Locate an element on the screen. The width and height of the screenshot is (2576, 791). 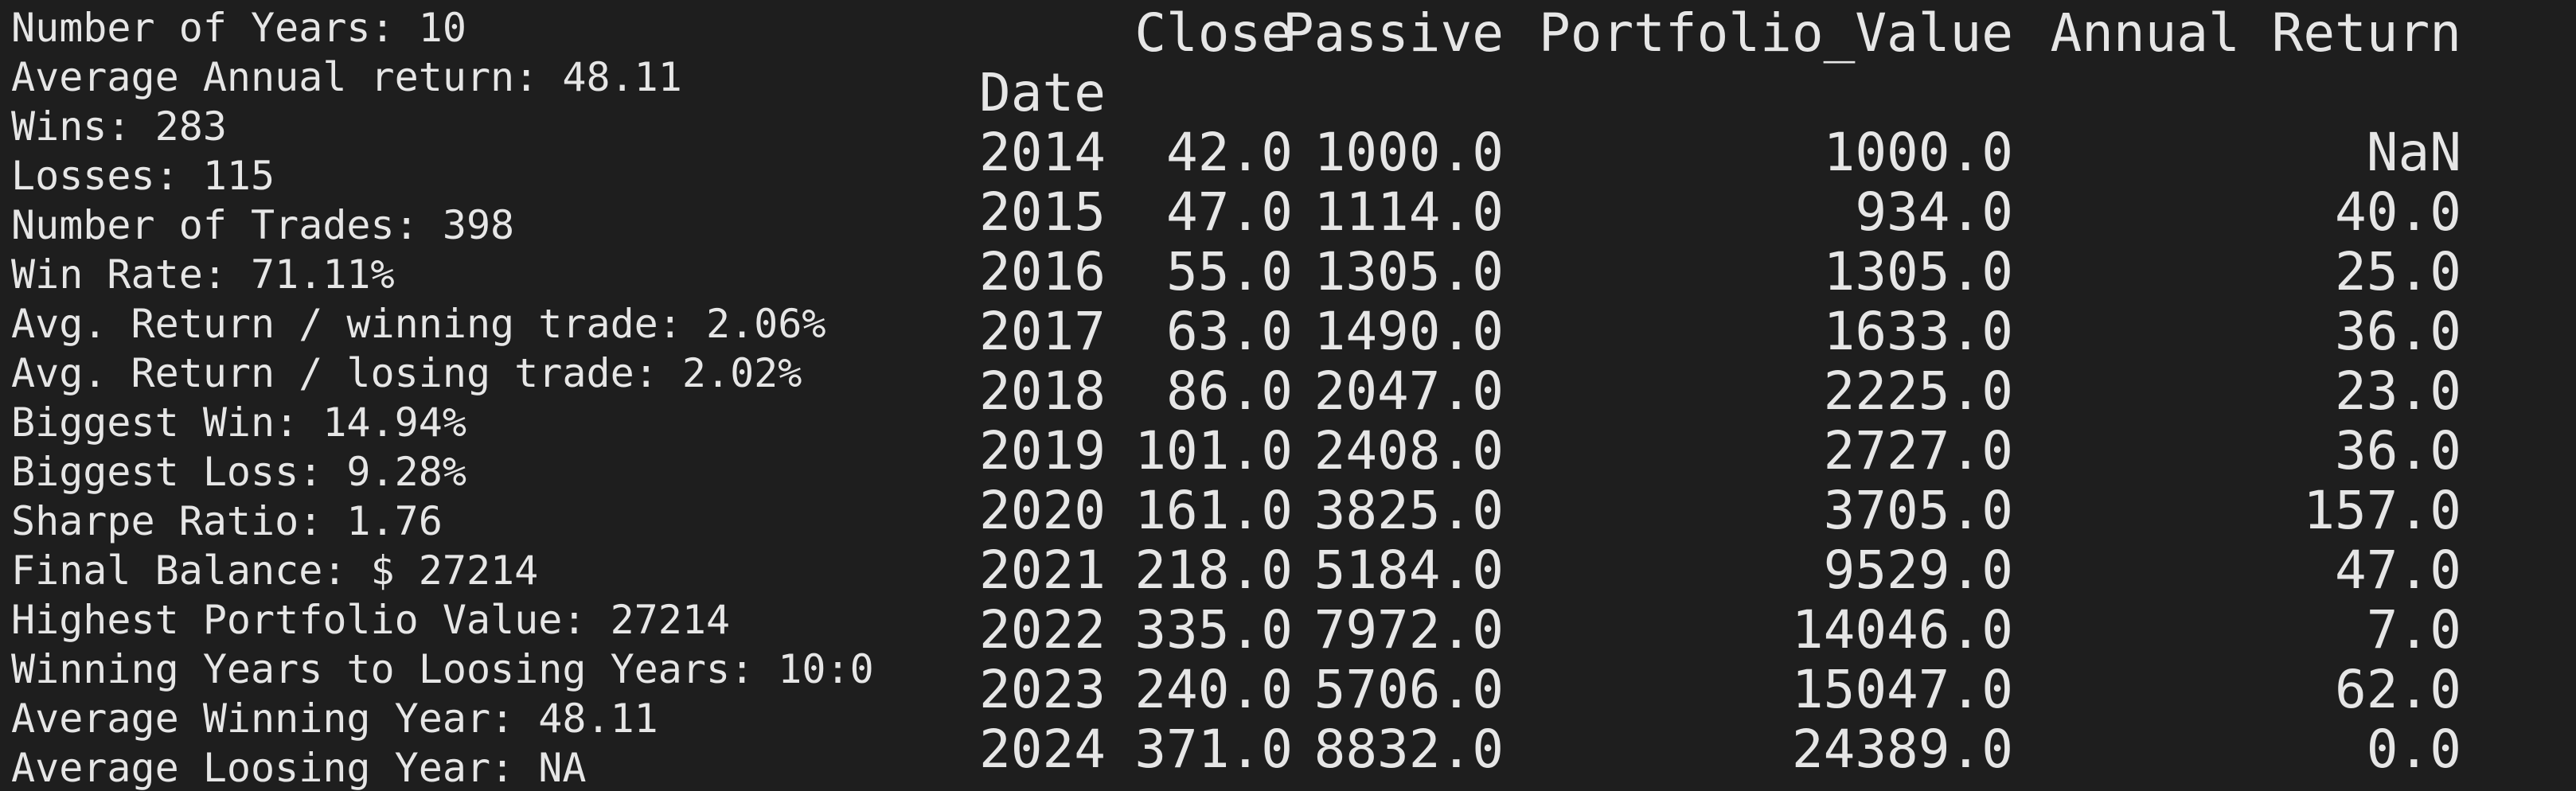
cell-close: 47.0 is located at coordinates (1229, 212).